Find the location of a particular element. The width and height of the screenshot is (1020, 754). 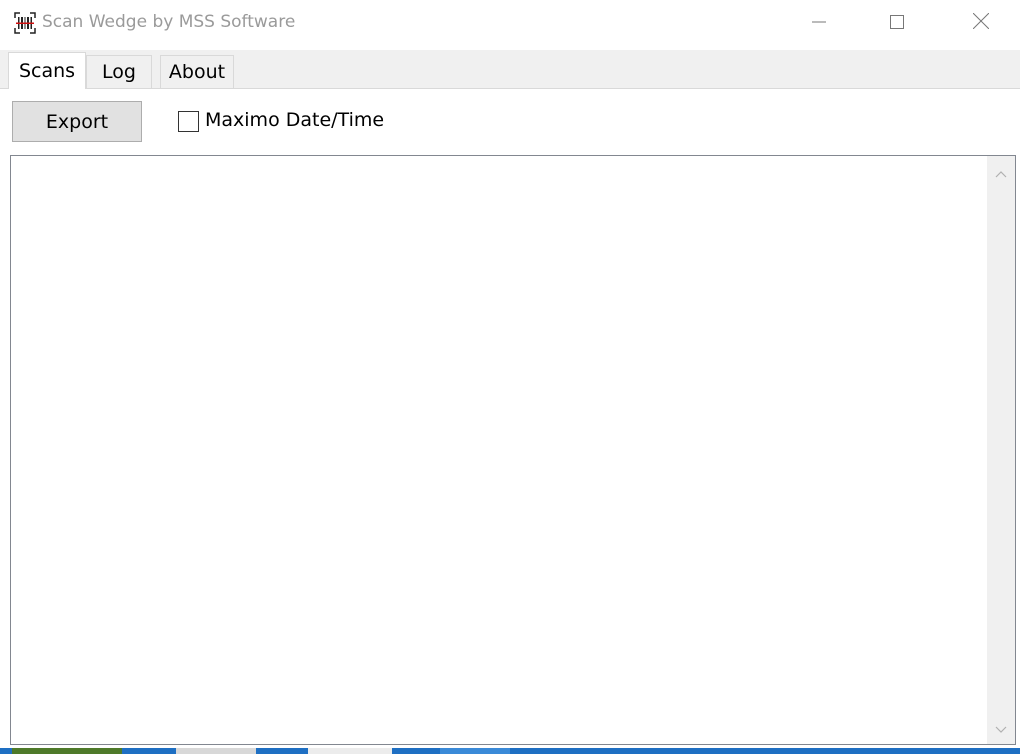

maximize-icon is located at coordinates (897, 23).